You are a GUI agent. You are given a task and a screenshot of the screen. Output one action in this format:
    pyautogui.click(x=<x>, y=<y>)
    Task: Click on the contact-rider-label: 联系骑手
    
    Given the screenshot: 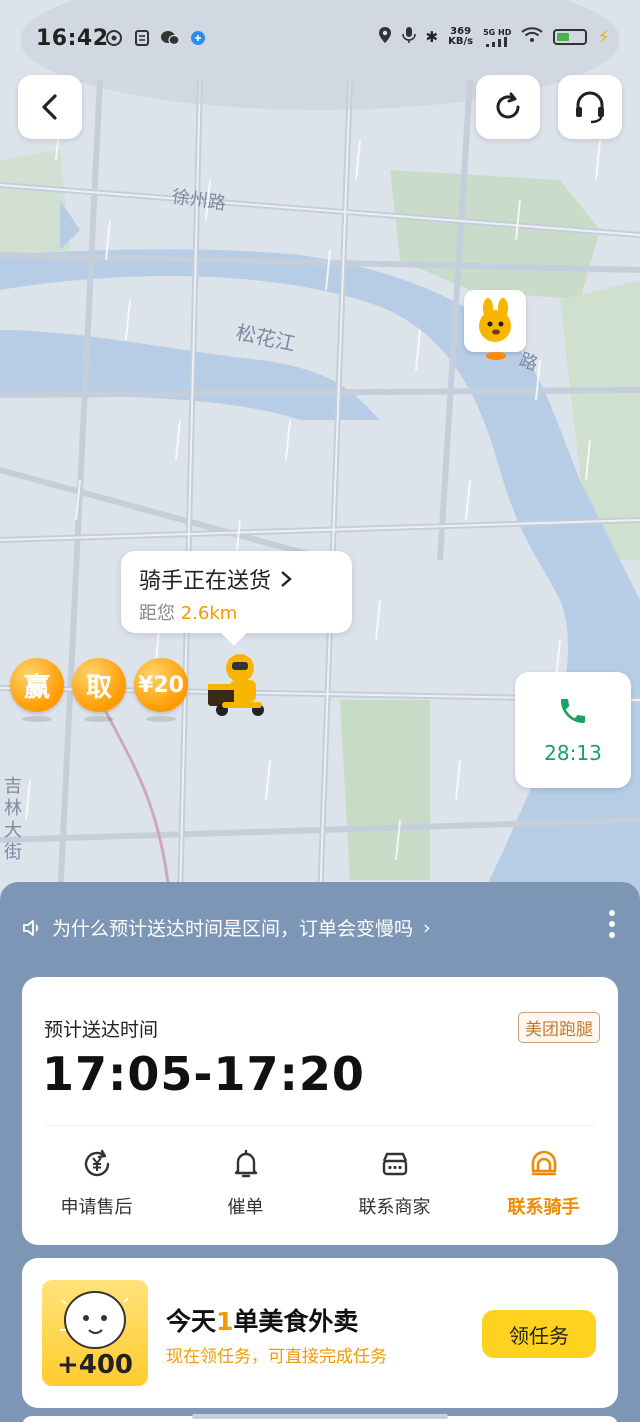 What is the action you would take?
    pyautogui.click(x=543, y=1207)
    